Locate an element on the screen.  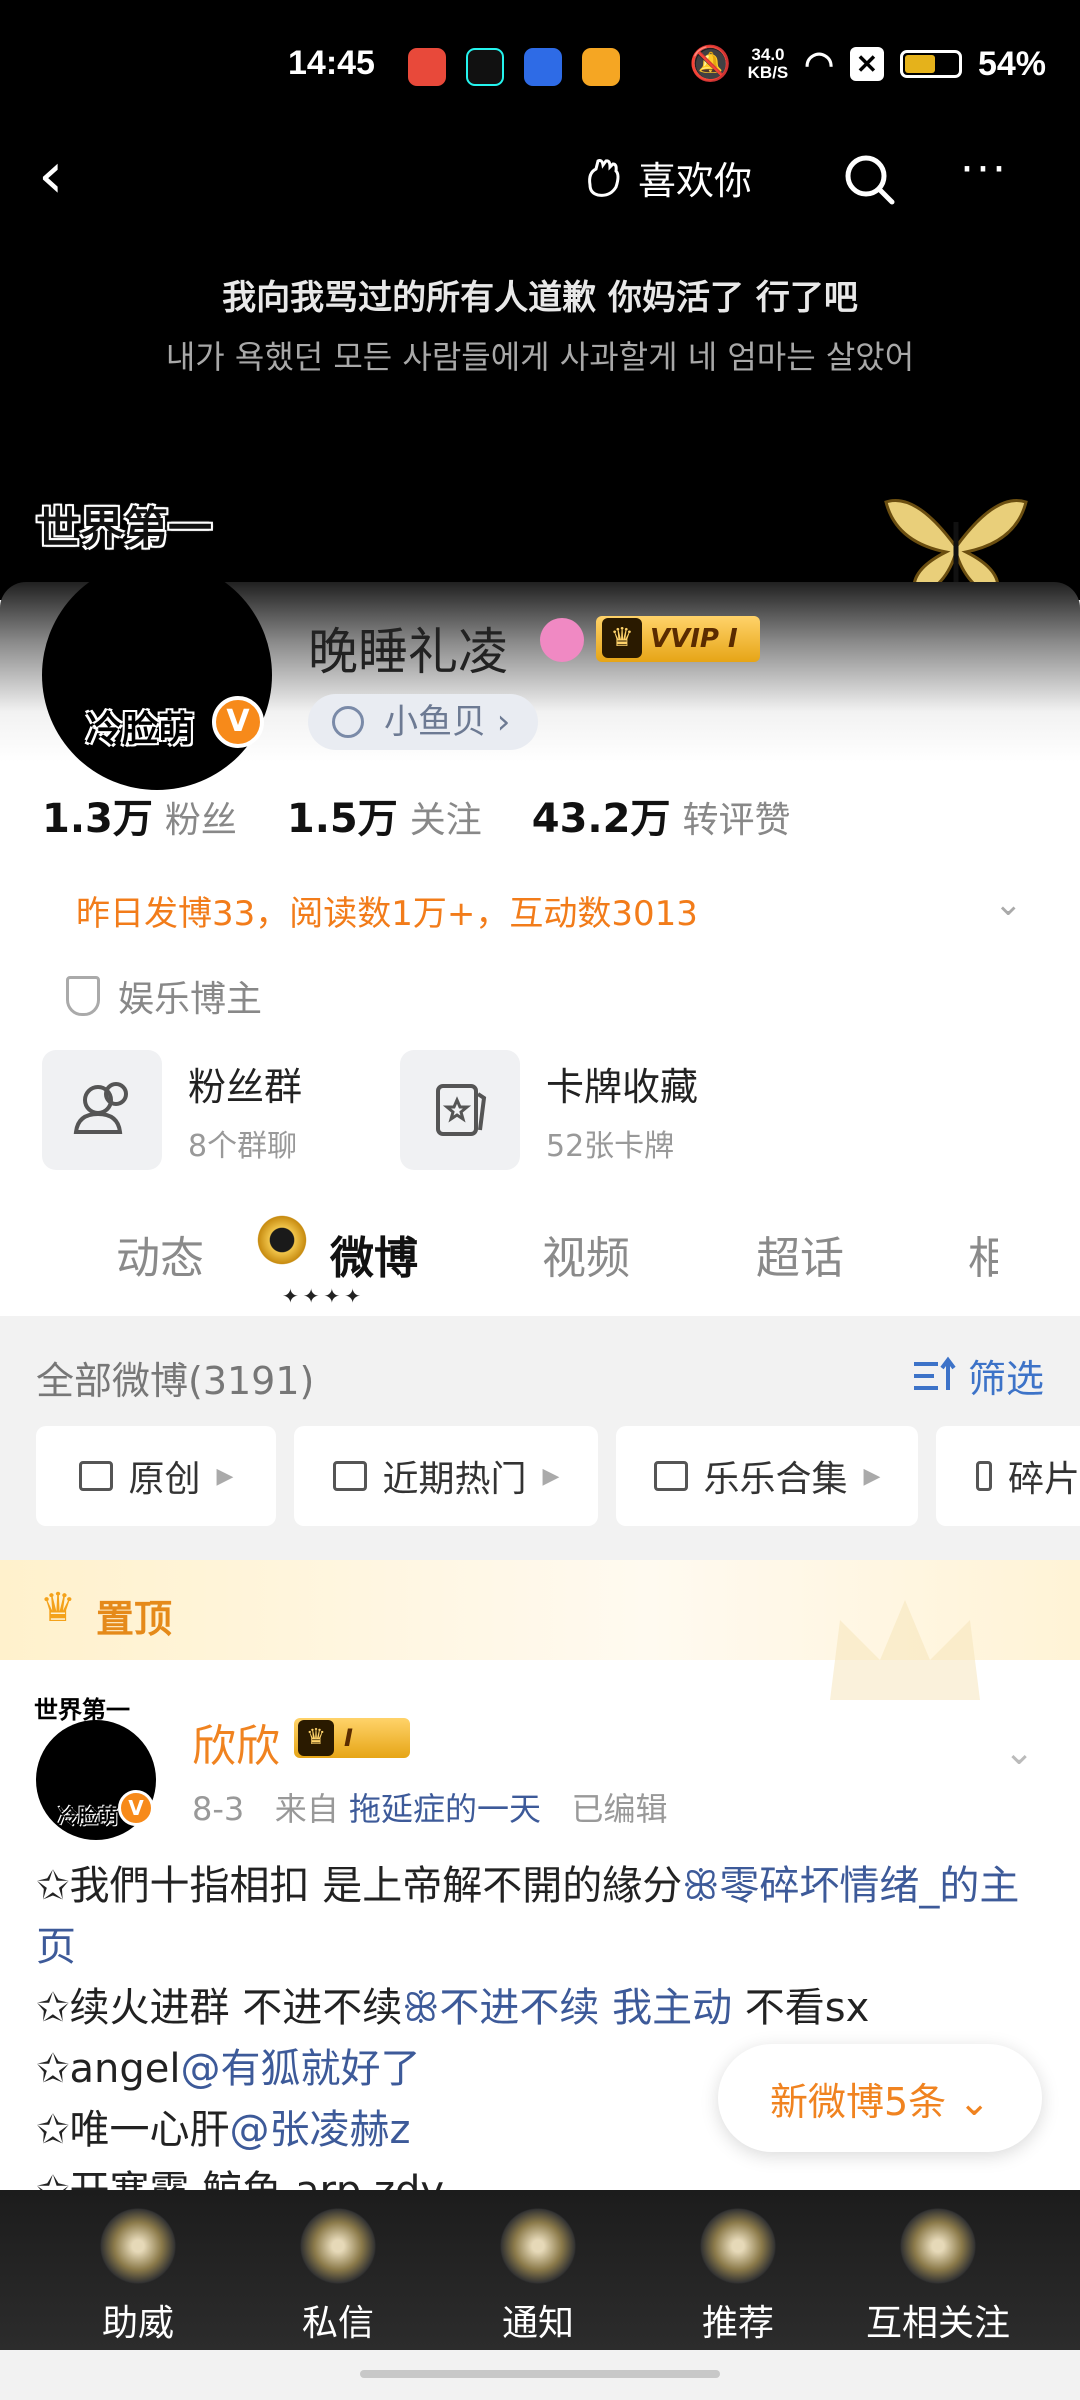
profile-stats: 1.3万 粉丝 1.5万 关注 43.2万 转评赞 is located at coordinates (416, 815).